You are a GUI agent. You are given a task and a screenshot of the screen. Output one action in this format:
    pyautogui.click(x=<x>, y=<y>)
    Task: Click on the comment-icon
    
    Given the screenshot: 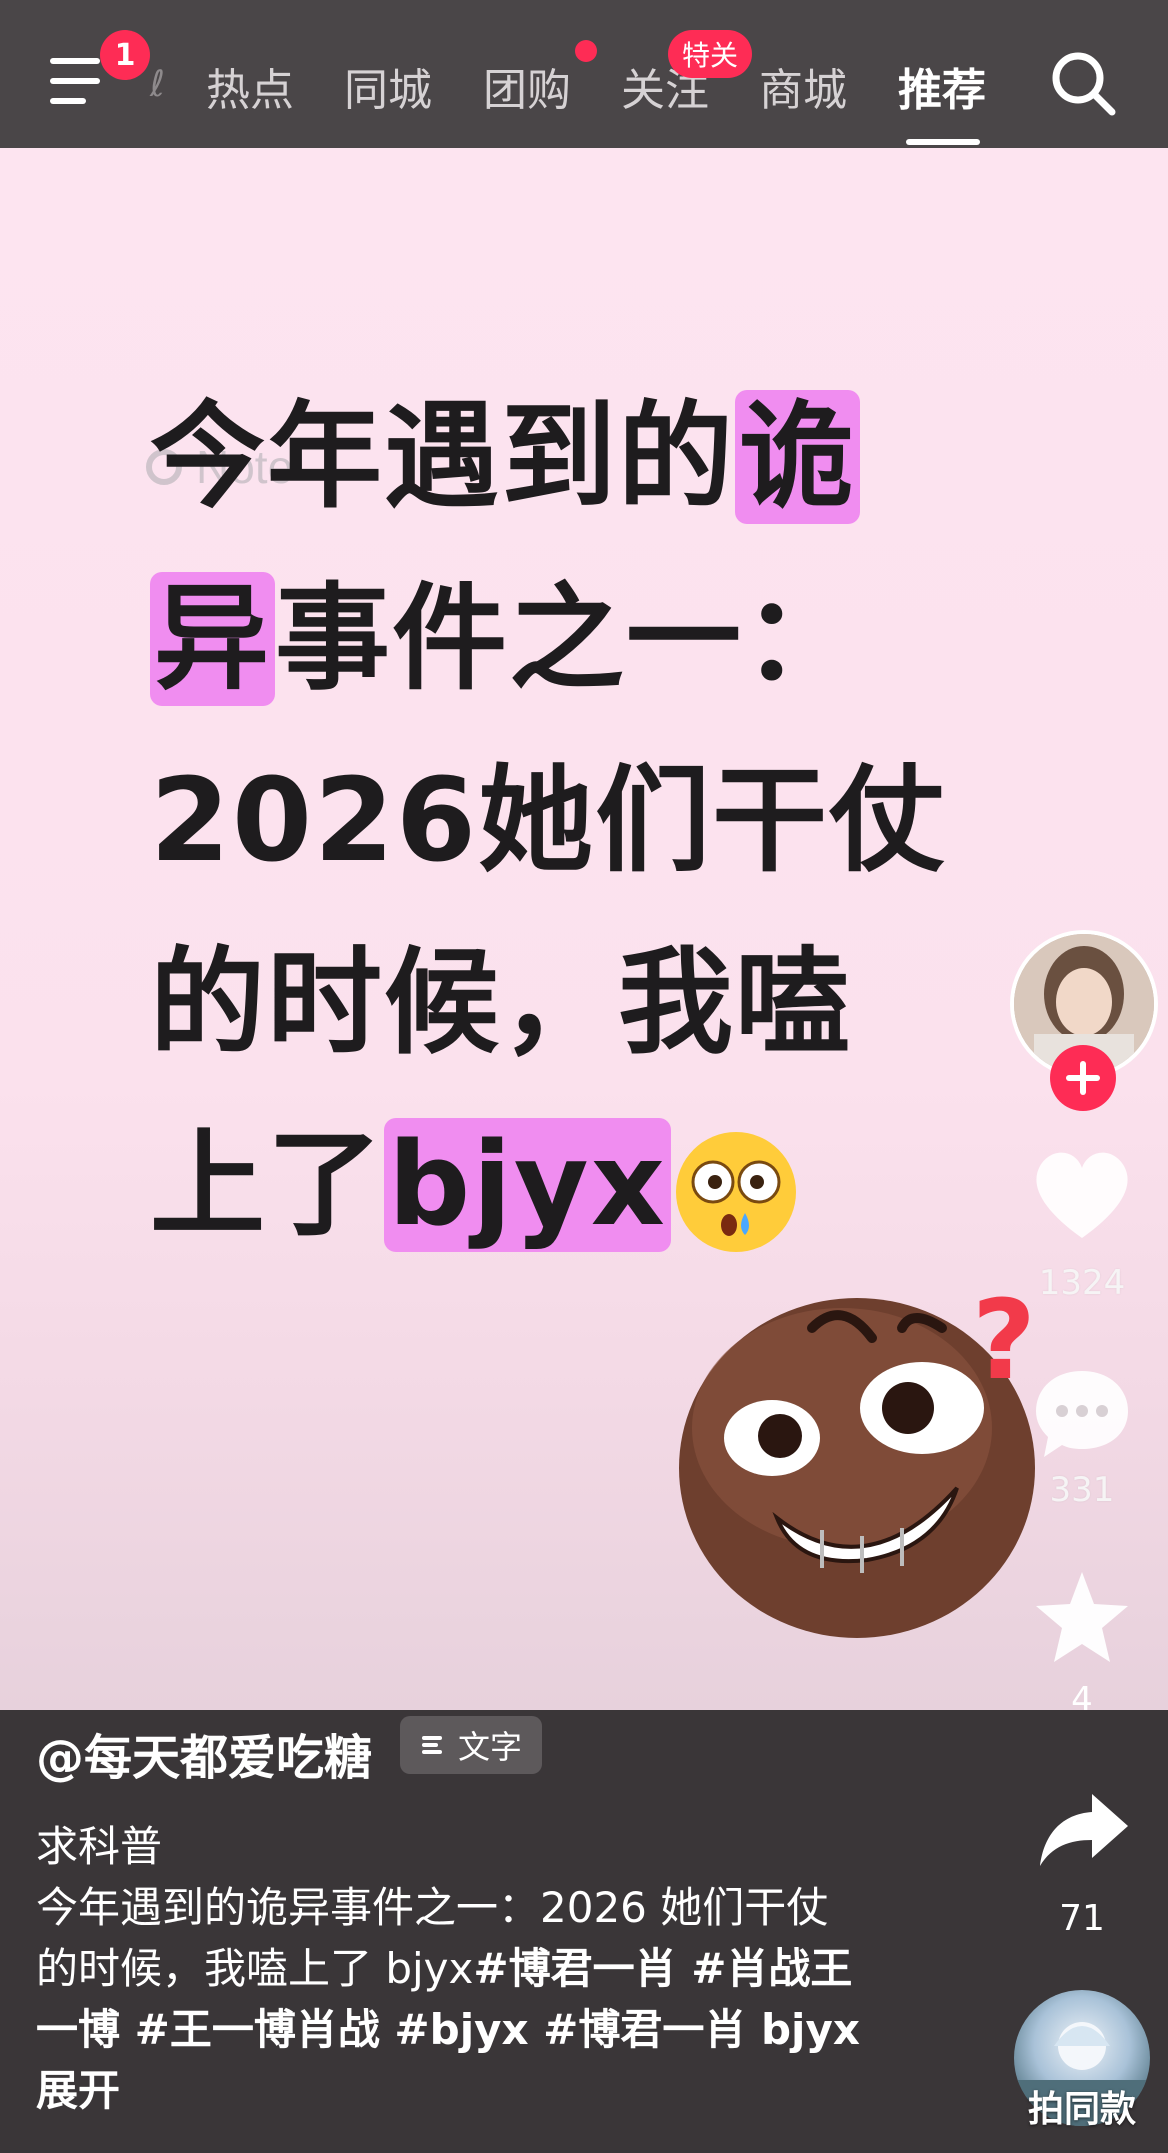 What is the action you would take?
    pyautogui.click(x=1082, y=1414)
    